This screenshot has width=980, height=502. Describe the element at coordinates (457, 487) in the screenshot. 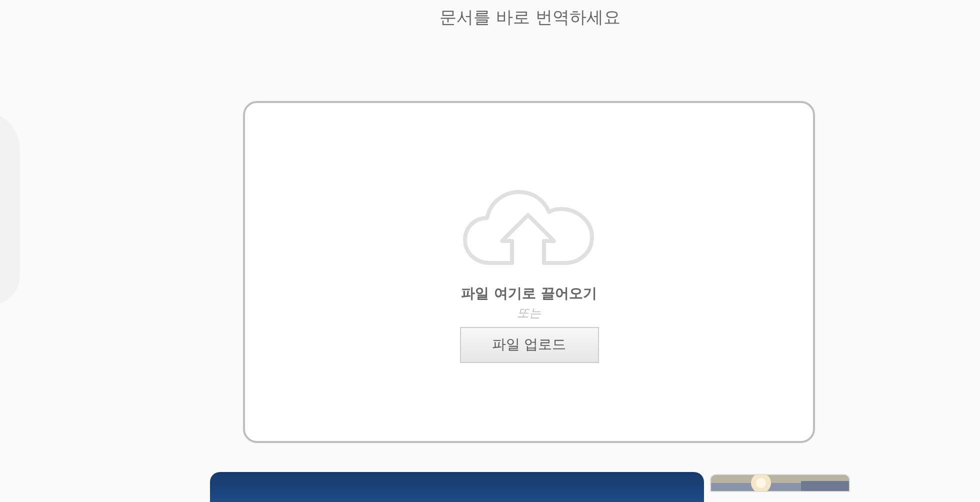

I see `ad-banner` at that location.